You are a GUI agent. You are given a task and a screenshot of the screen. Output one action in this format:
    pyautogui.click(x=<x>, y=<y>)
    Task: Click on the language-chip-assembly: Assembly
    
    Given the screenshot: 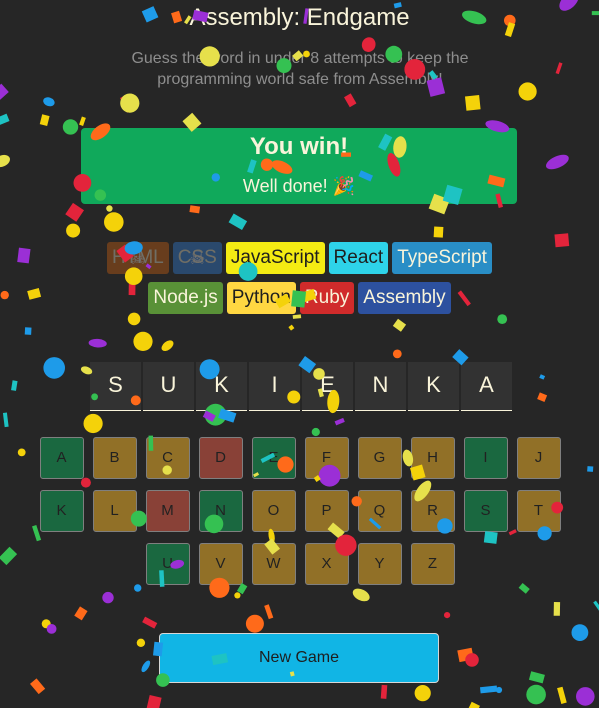 What is the action you would take?
    pyautogui.click(x=404, y=298)
    